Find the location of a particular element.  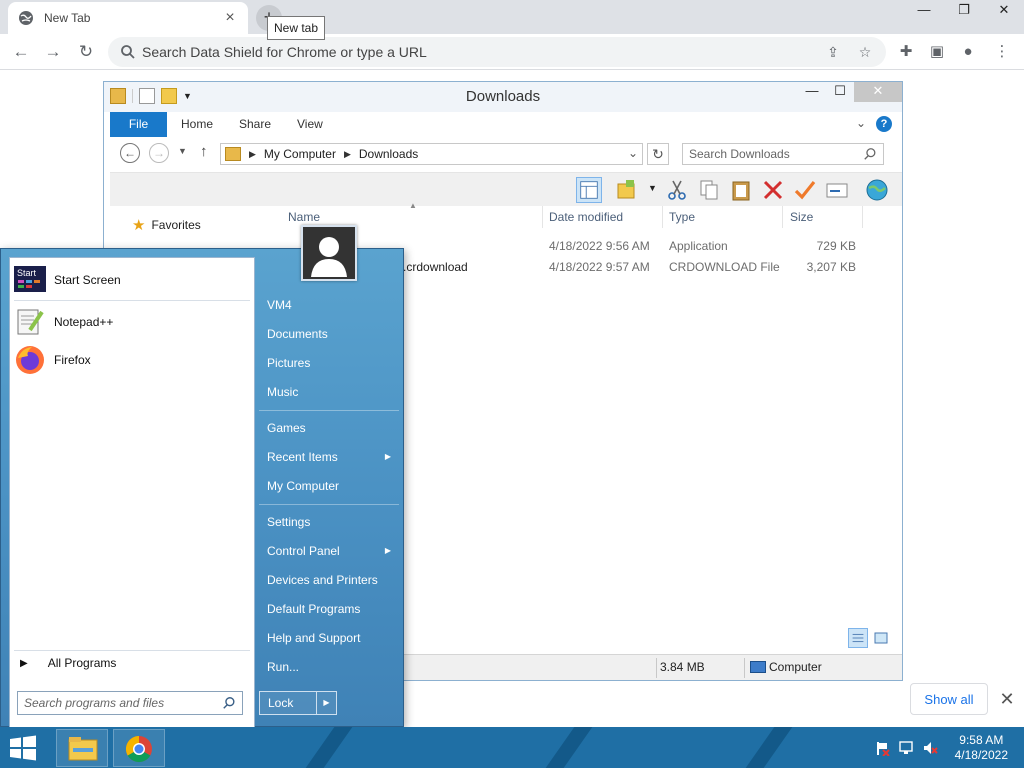

refresh-icon: ↻ is located at coordinates (658, 154).